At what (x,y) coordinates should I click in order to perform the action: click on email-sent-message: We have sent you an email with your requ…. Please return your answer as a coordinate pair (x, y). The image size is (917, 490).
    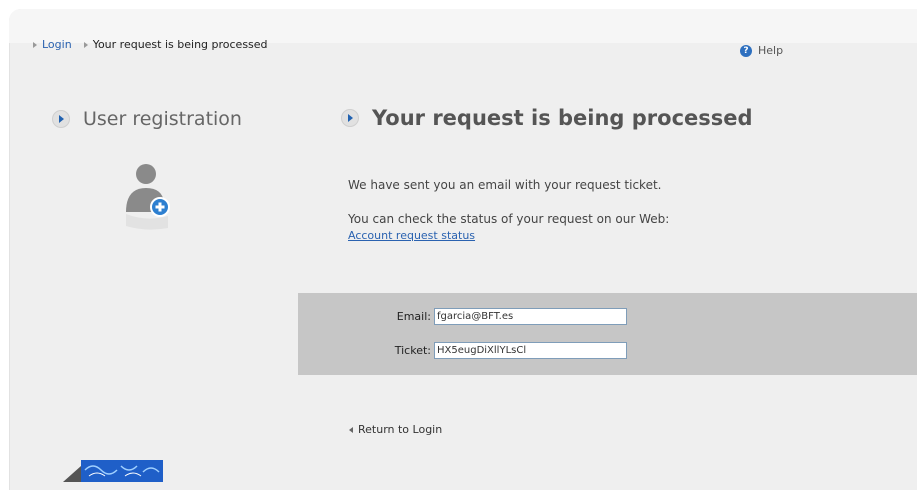
    Looking at the image, I should click on (505, 185).